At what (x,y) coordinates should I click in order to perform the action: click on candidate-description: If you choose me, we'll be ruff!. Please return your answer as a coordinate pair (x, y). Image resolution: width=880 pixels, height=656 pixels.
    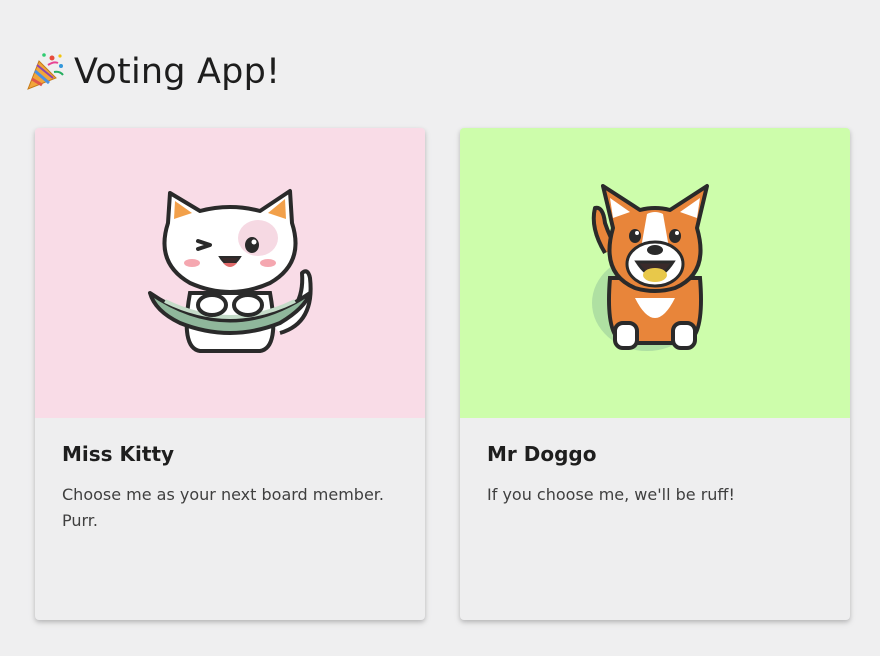
    Looking at the image, I should click on (611, 494).